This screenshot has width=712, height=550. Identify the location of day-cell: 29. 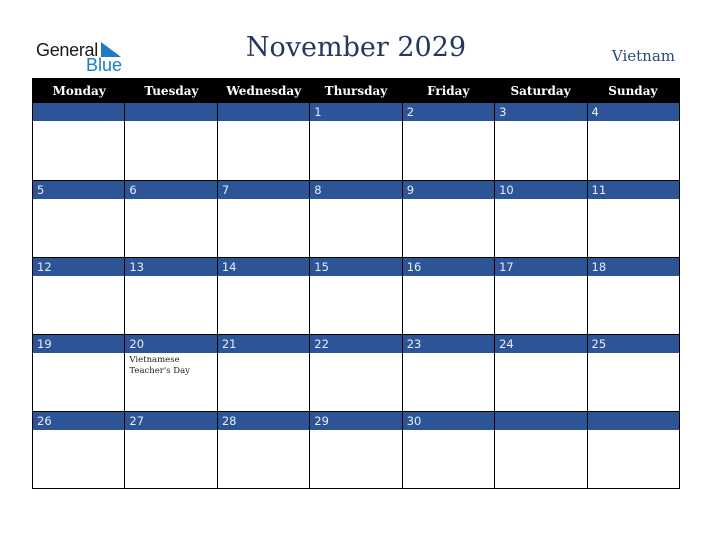
(355, 450).